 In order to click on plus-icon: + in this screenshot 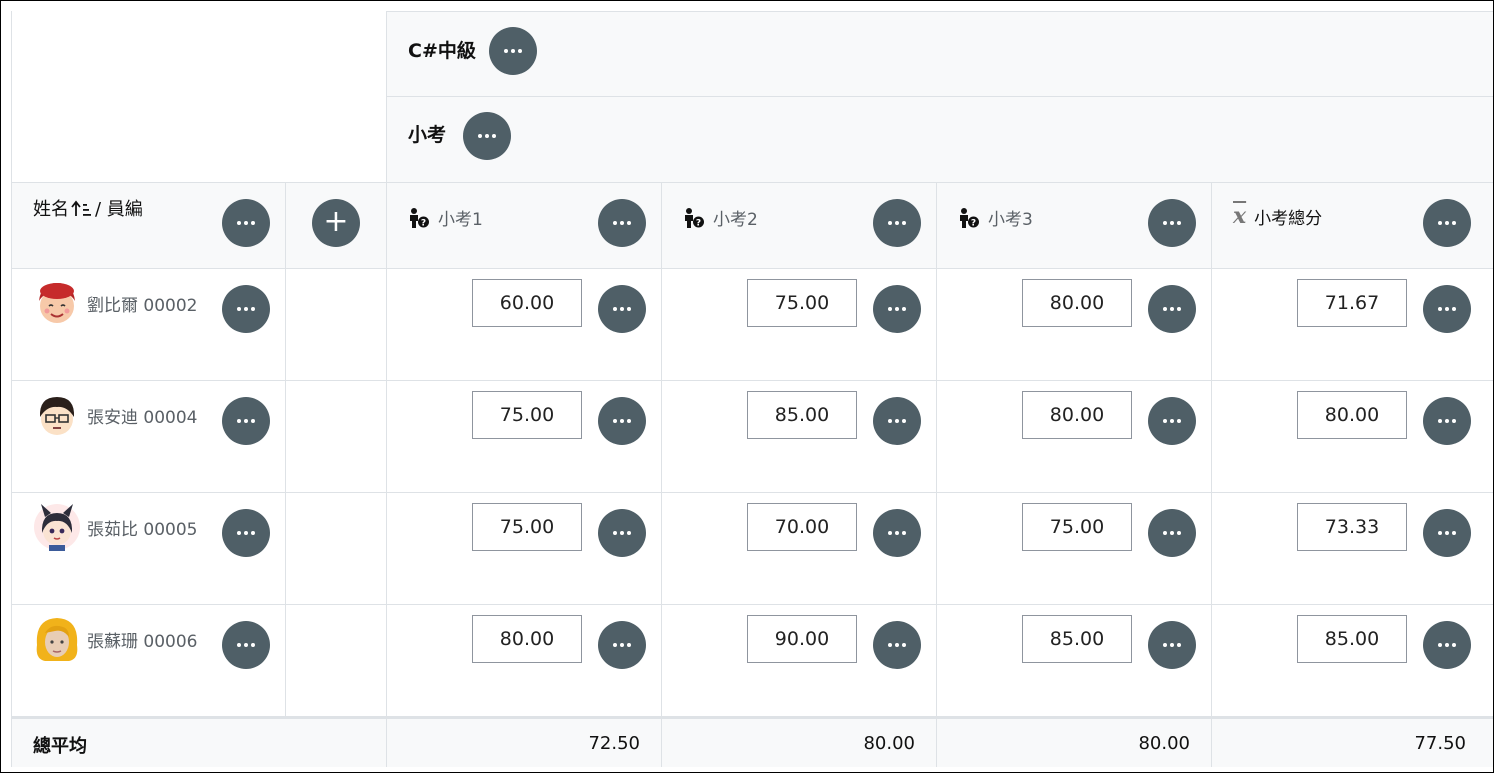, I will do `click(336, 221)`.